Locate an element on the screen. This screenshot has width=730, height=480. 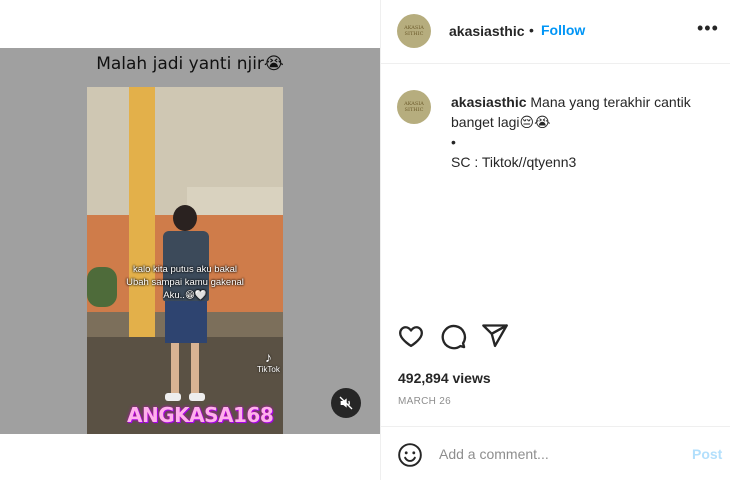
tiktok-watermark: ♪ TikTok is located at coordinates (268, 361).